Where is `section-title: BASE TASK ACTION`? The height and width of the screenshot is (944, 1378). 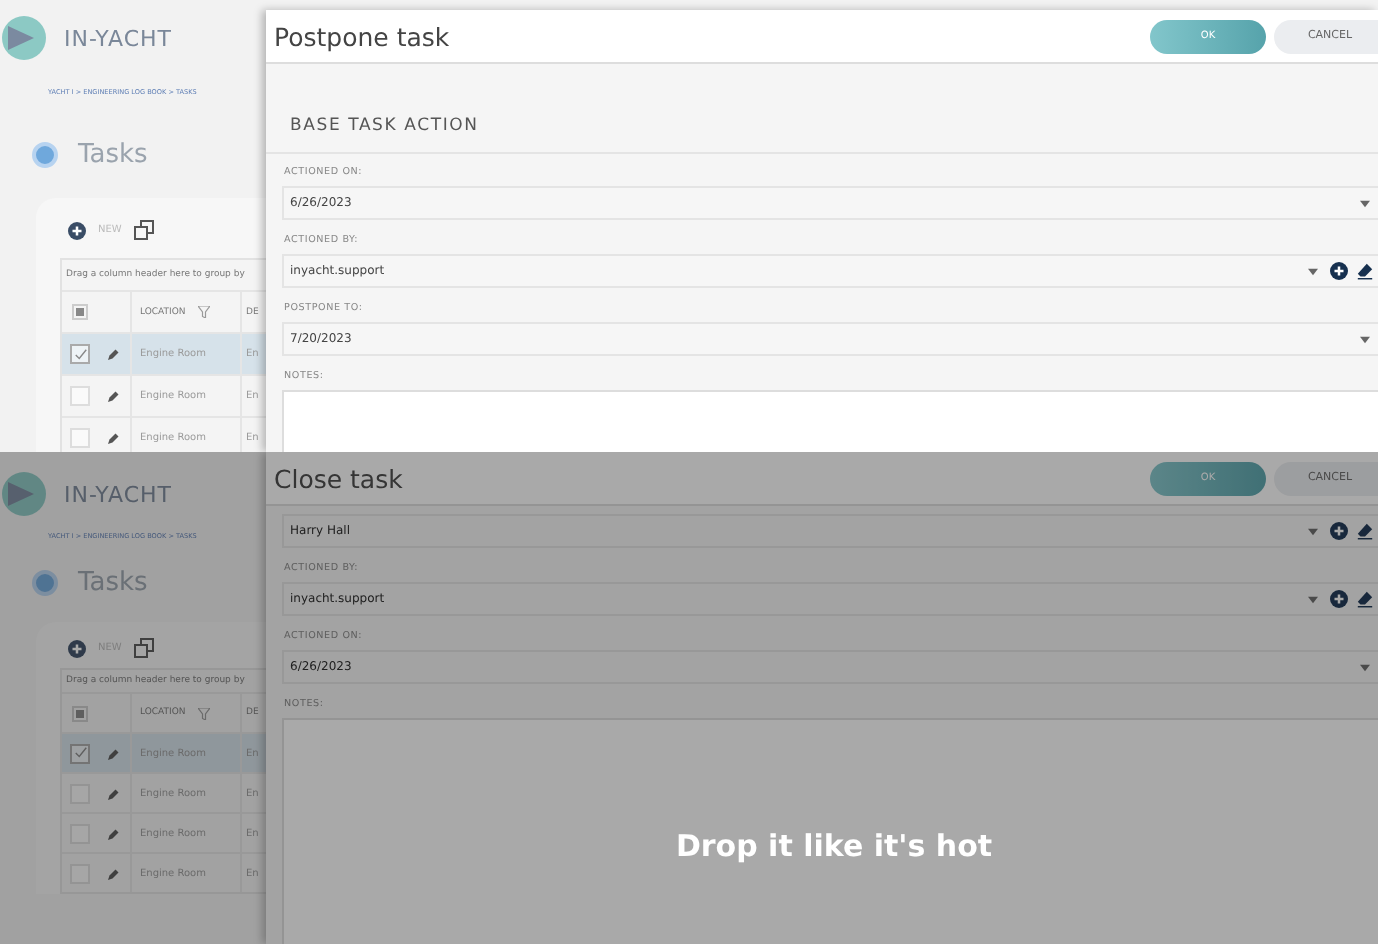 section-title: BASE TASK ACTION is located at coordinates (384, 126).